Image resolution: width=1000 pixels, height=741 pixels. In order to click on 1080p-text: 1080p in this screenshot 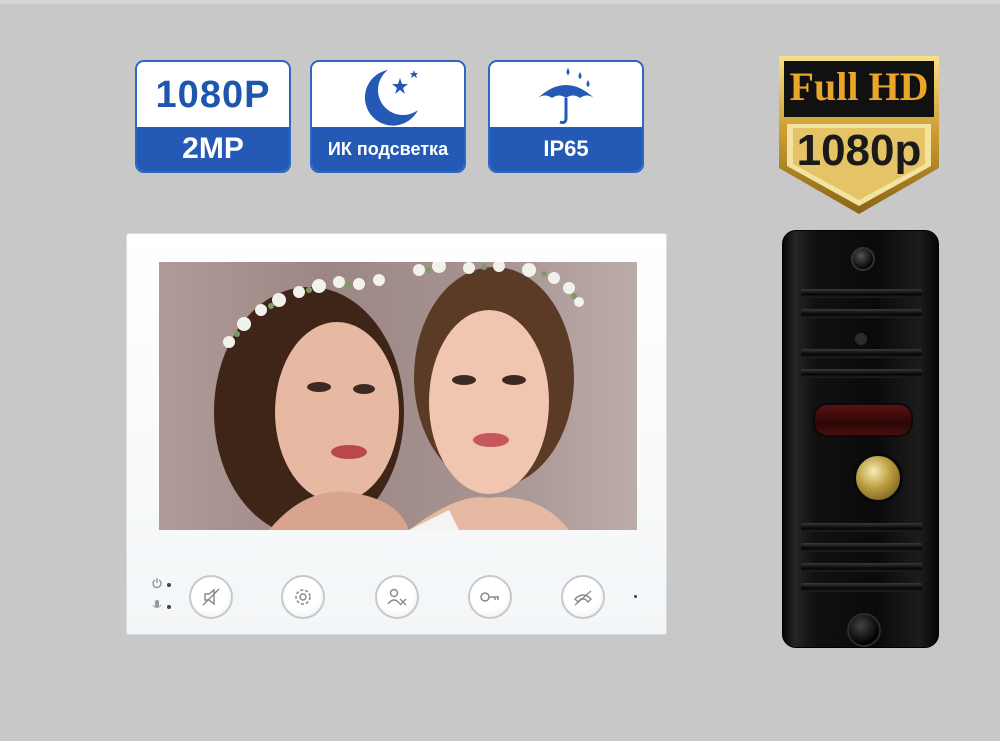, I will do `click(859, 150)`.